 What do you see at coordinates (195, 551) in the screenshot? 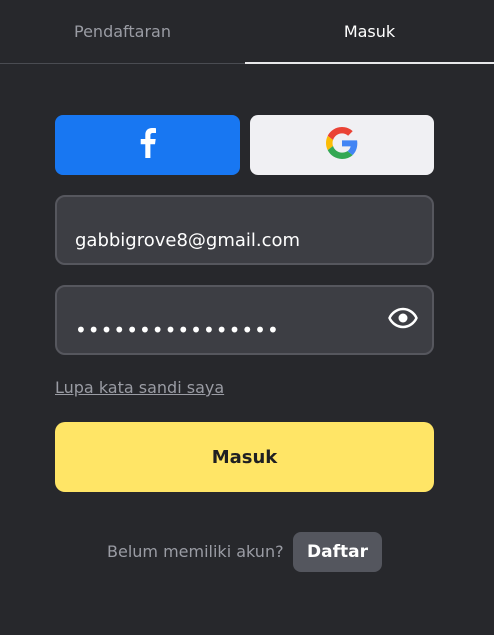
I see `signup-prompt: Belum memiliki akun?` at bounding box center [195, 551].